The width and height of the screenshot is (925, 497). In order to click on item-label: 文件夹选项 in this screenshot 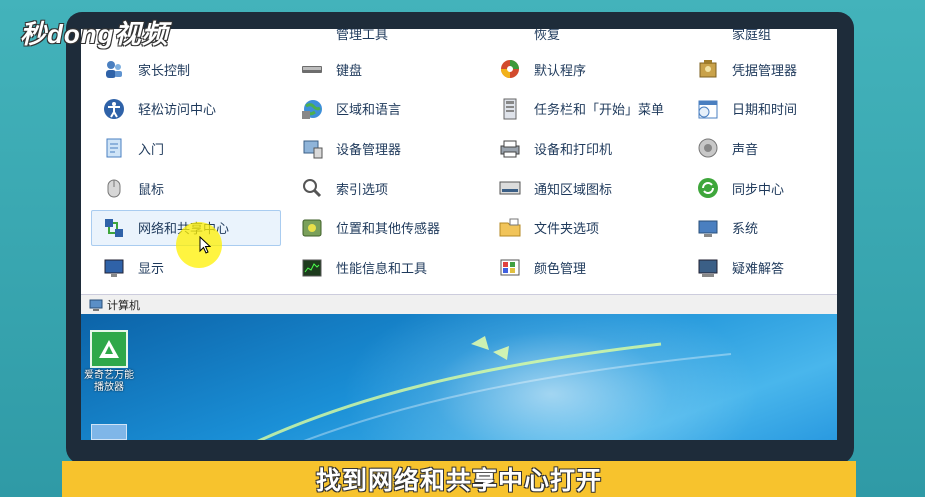, I will do `click(567, 229)`.